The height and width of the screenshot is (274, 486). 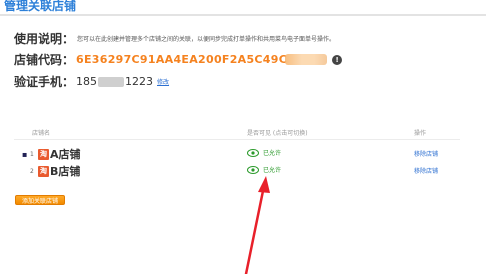 What do you see at coordinates (41, 133) in the screenshot?
I see `column-header-store-name: 店铺名` at bounding box center [41, 133].